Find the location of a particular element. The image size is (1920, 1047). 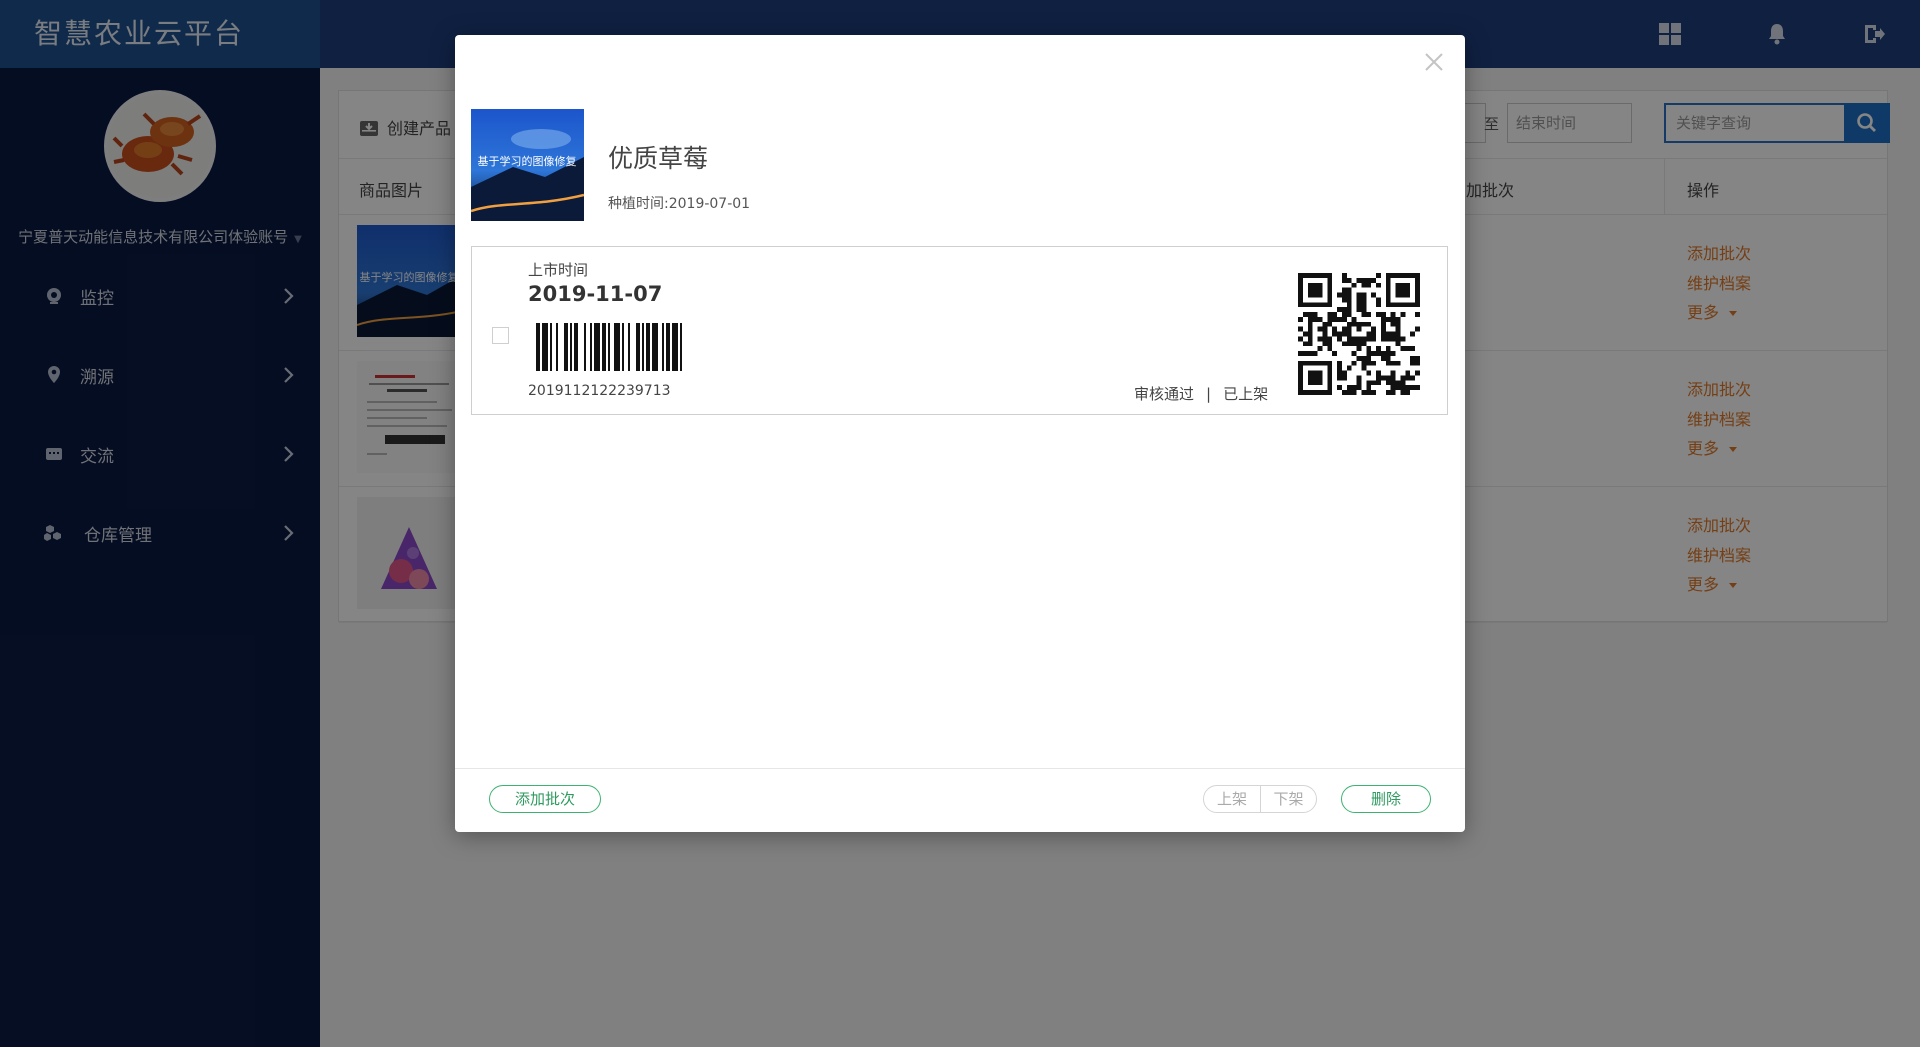

shelf-button-group: 上架 下架 is located at coordinates (1260, 799).